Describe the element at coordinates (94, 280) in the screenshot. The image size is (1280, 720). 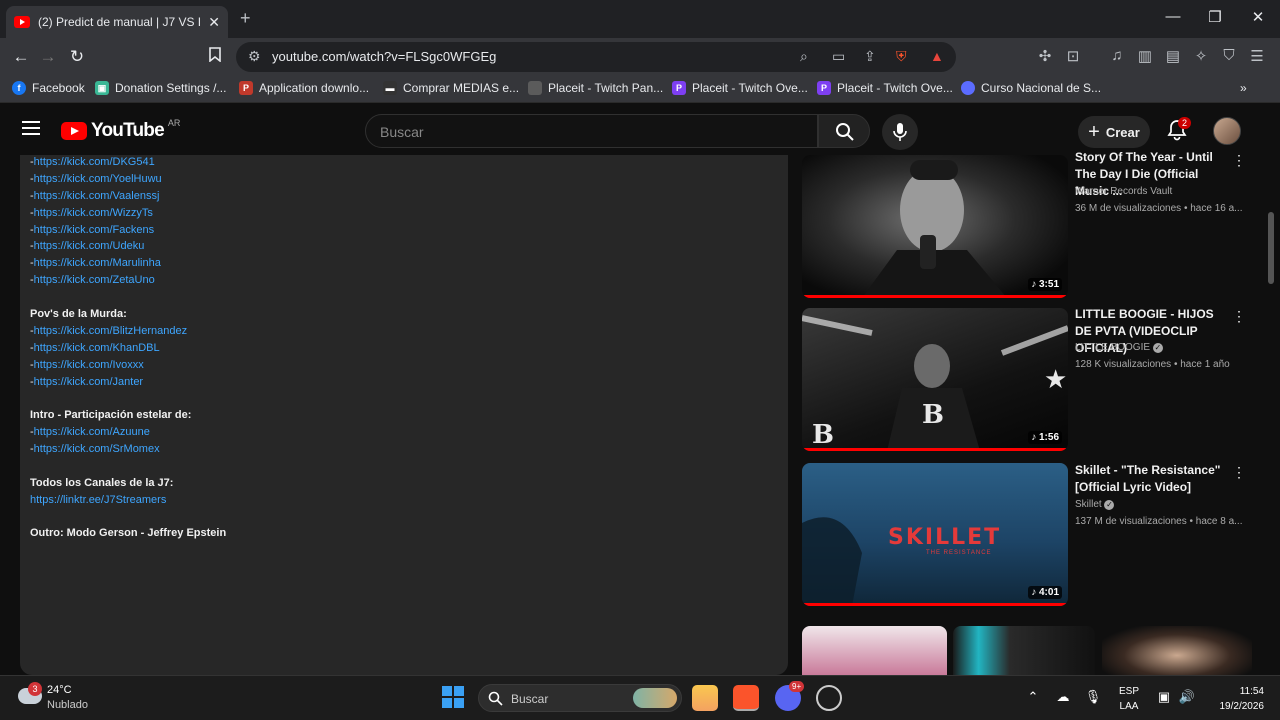
I see `description-link: https://kick.com/ZetaUno` at that location.